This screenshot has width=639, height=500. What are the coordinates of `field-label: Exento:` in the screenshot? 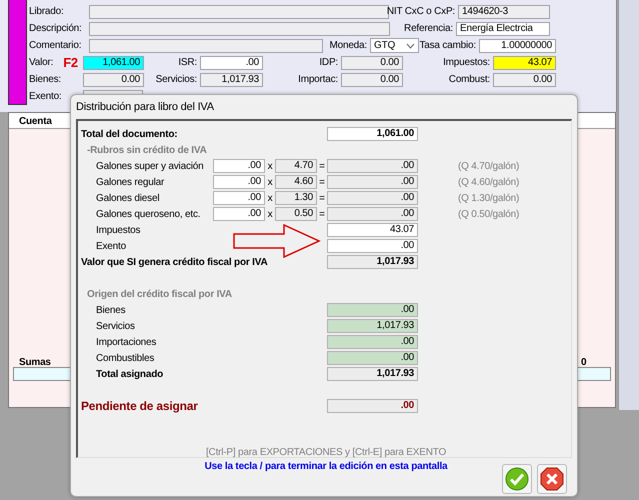 It's located at (45, 96).